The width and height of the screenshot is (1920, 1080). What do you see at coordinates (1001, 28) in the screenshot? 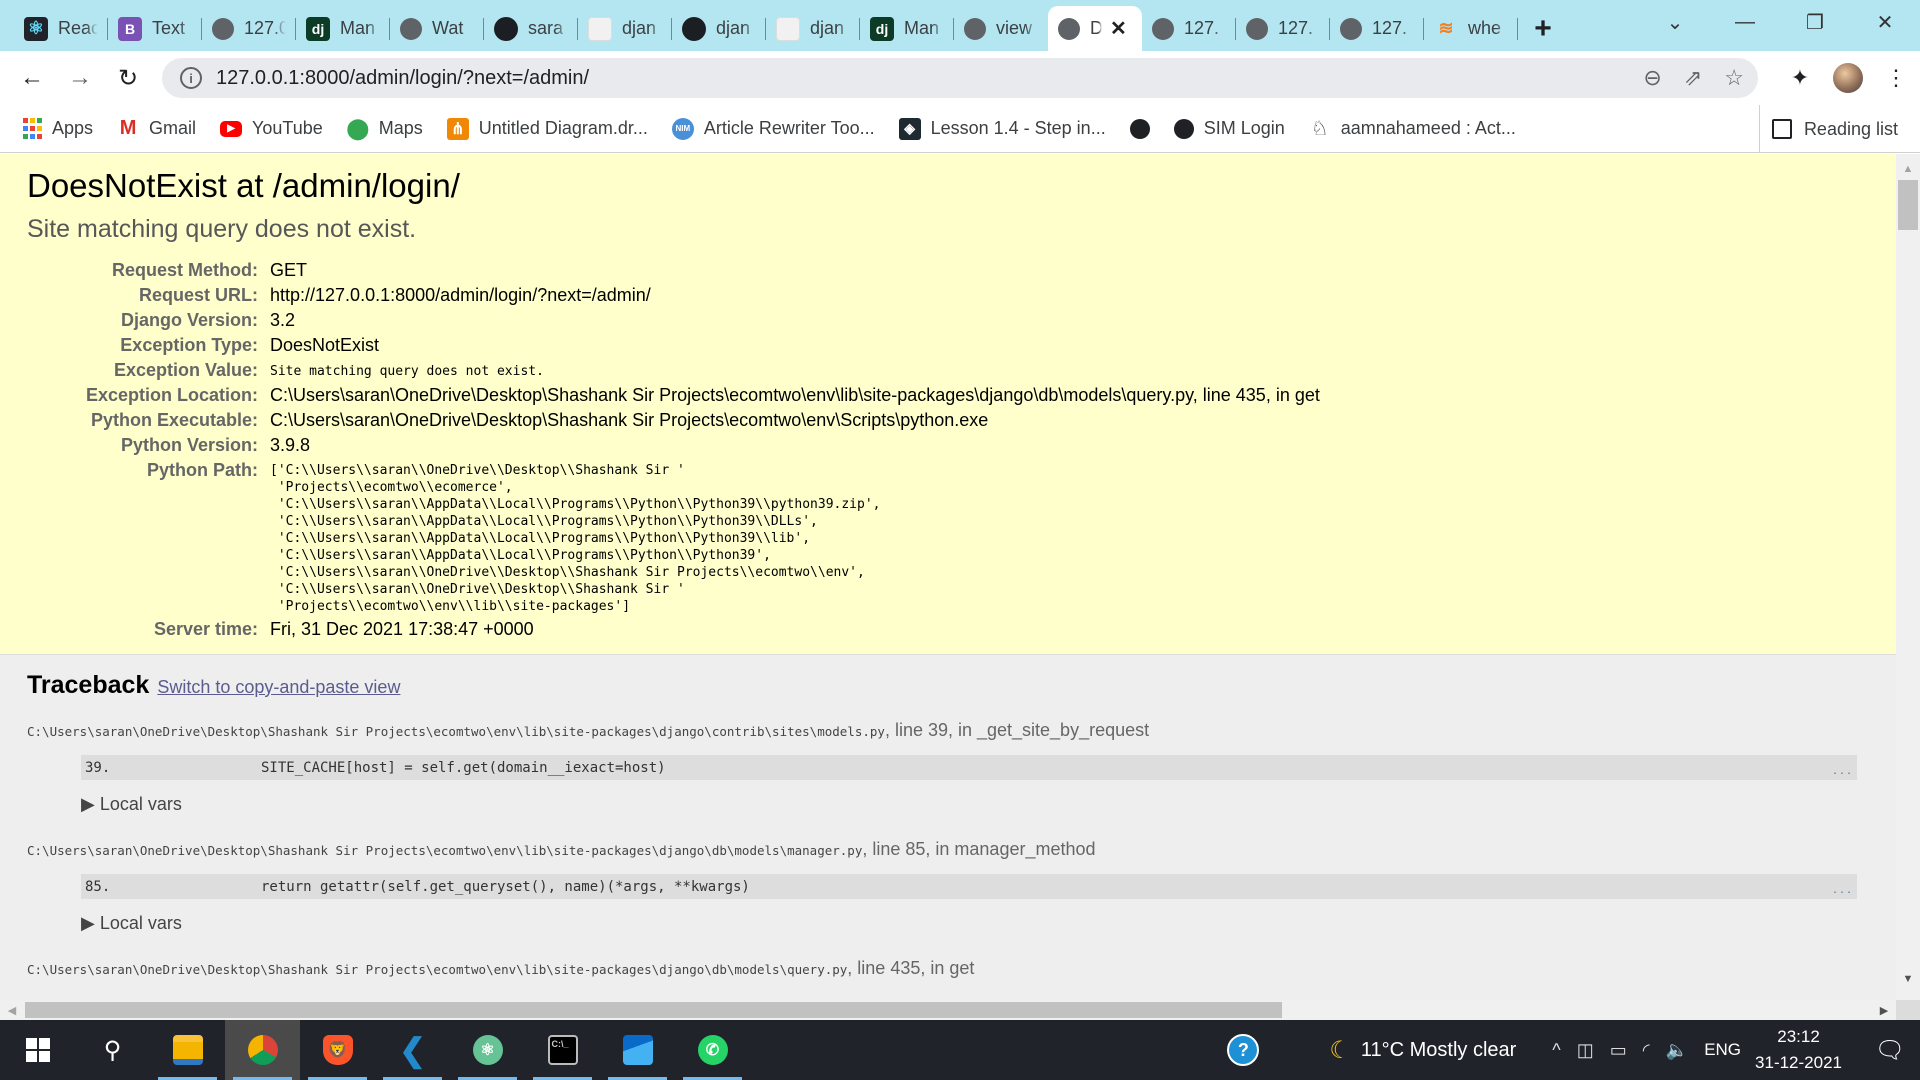
I see `tab: view` at bounding box center [1001, 28].